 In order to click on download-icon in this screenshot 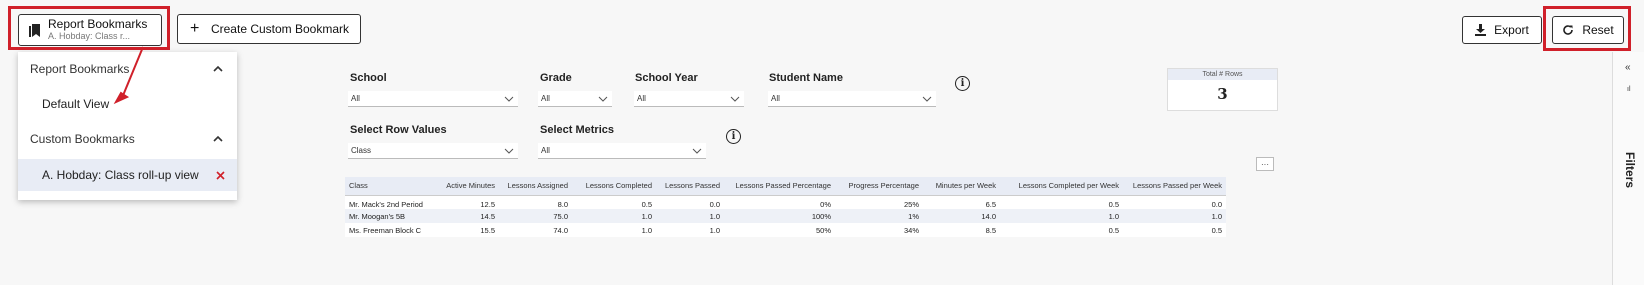, I will do `click(1481, 30)`.